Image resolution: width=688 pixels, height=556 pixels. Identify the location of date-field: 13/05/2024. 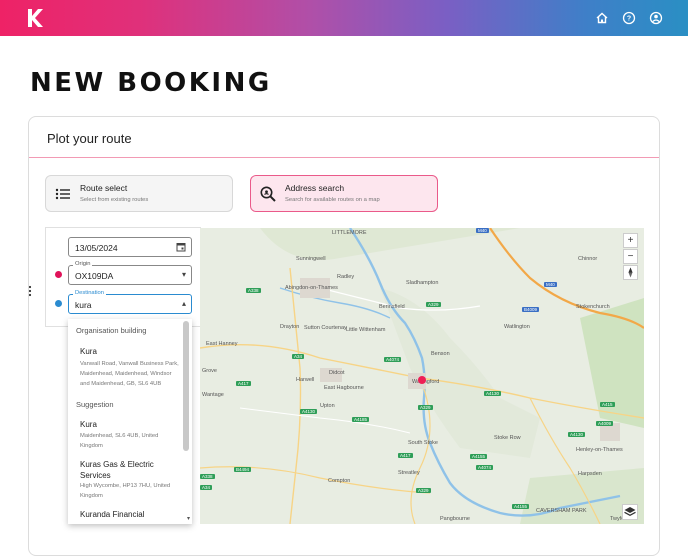
(130, 247).